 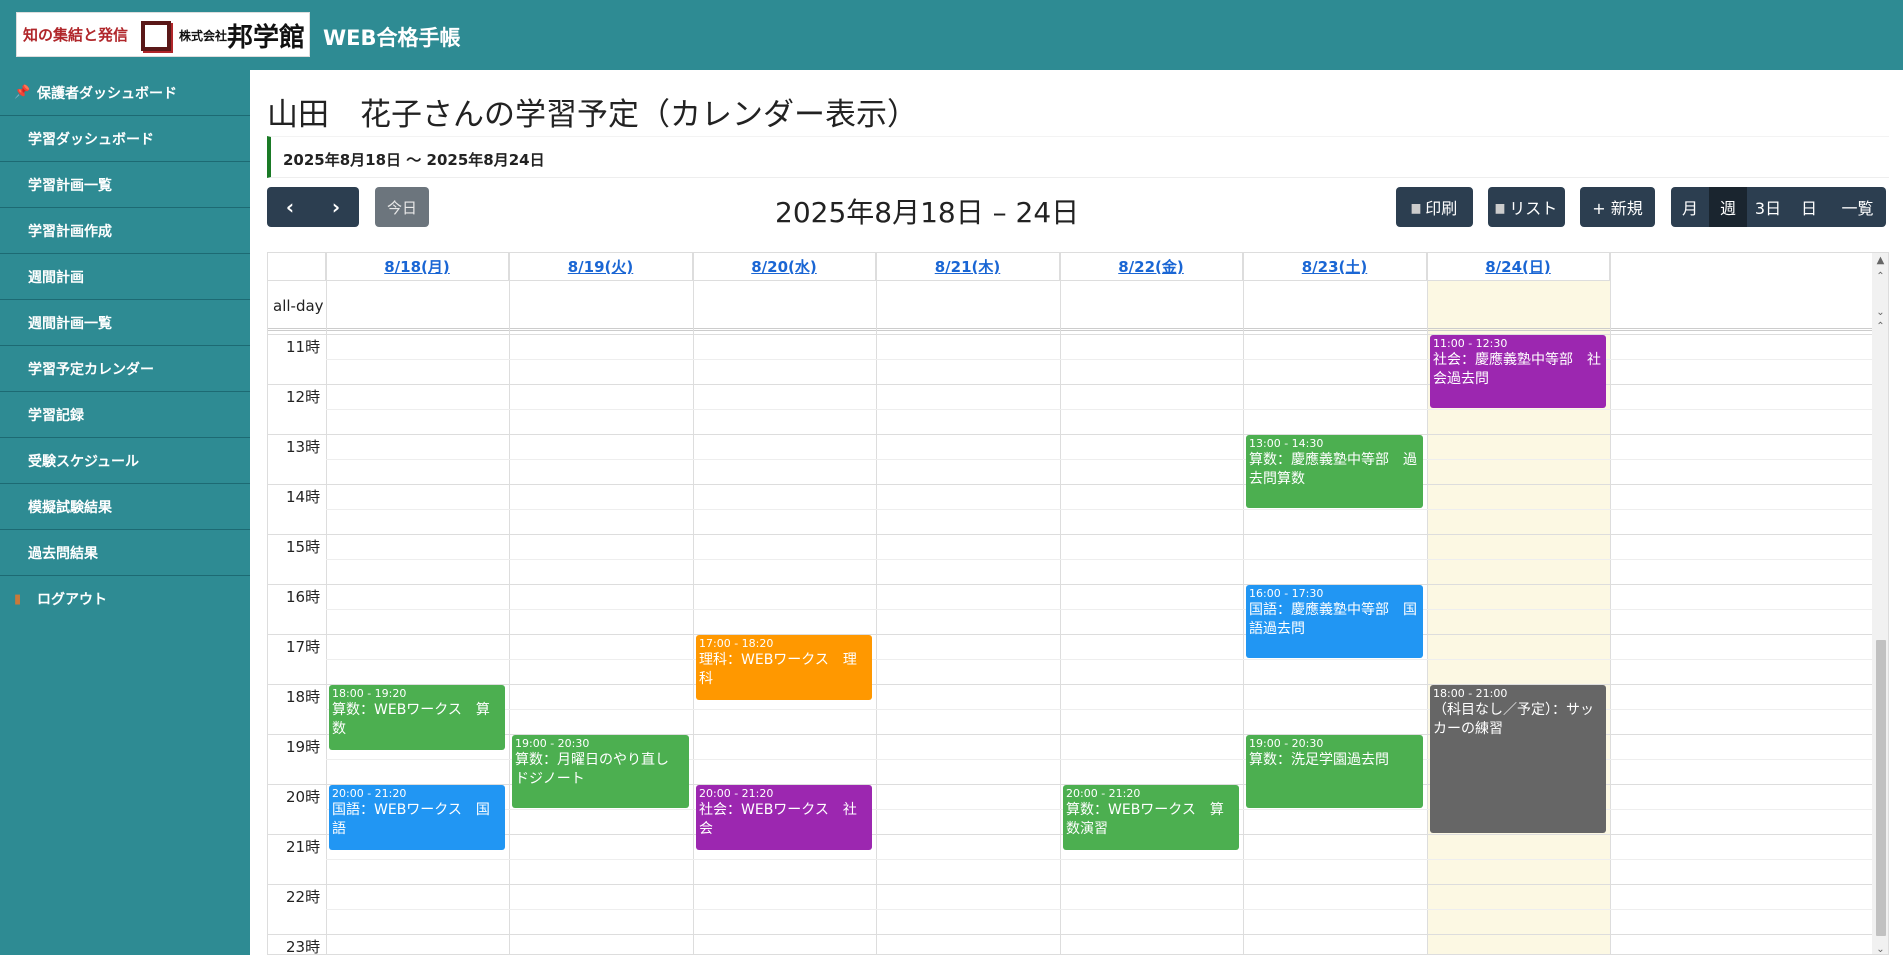 I want to click on day-link: 8/18(月), so click(x=417, y=266).